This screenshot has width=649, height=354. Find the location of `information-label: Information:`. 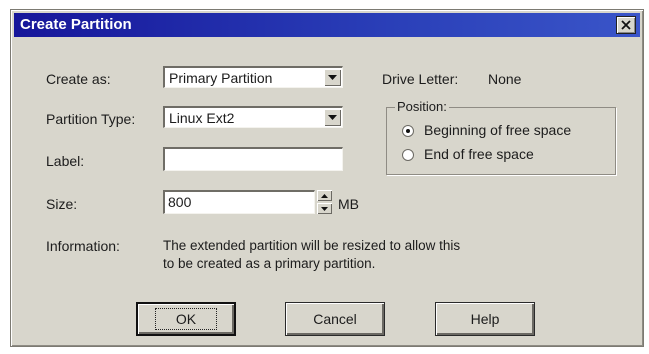

information-label: Information: is located at coordinates (83, 246).